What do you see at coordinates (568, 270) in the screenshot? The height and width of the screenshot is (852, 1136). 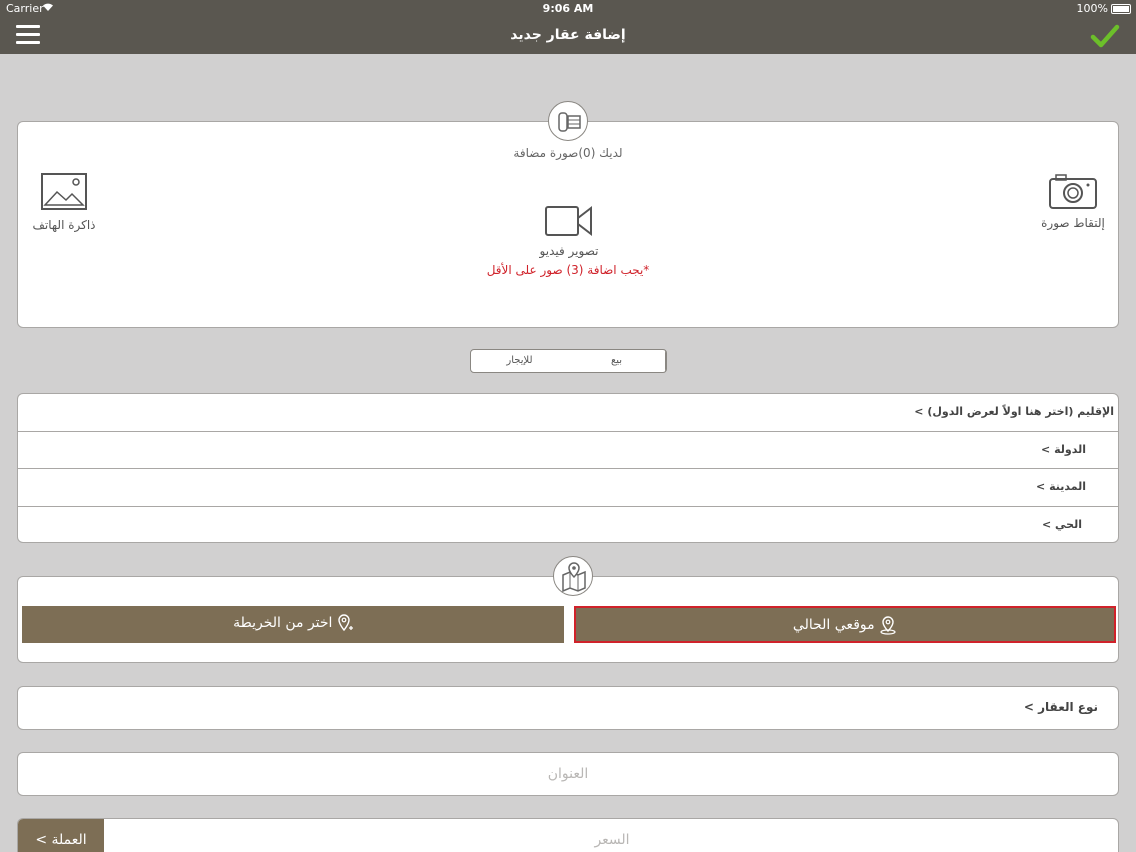 I see `min-photos-warning: *يجب اضافة (3) صور على الأقل` at bounding box center [568, 270].